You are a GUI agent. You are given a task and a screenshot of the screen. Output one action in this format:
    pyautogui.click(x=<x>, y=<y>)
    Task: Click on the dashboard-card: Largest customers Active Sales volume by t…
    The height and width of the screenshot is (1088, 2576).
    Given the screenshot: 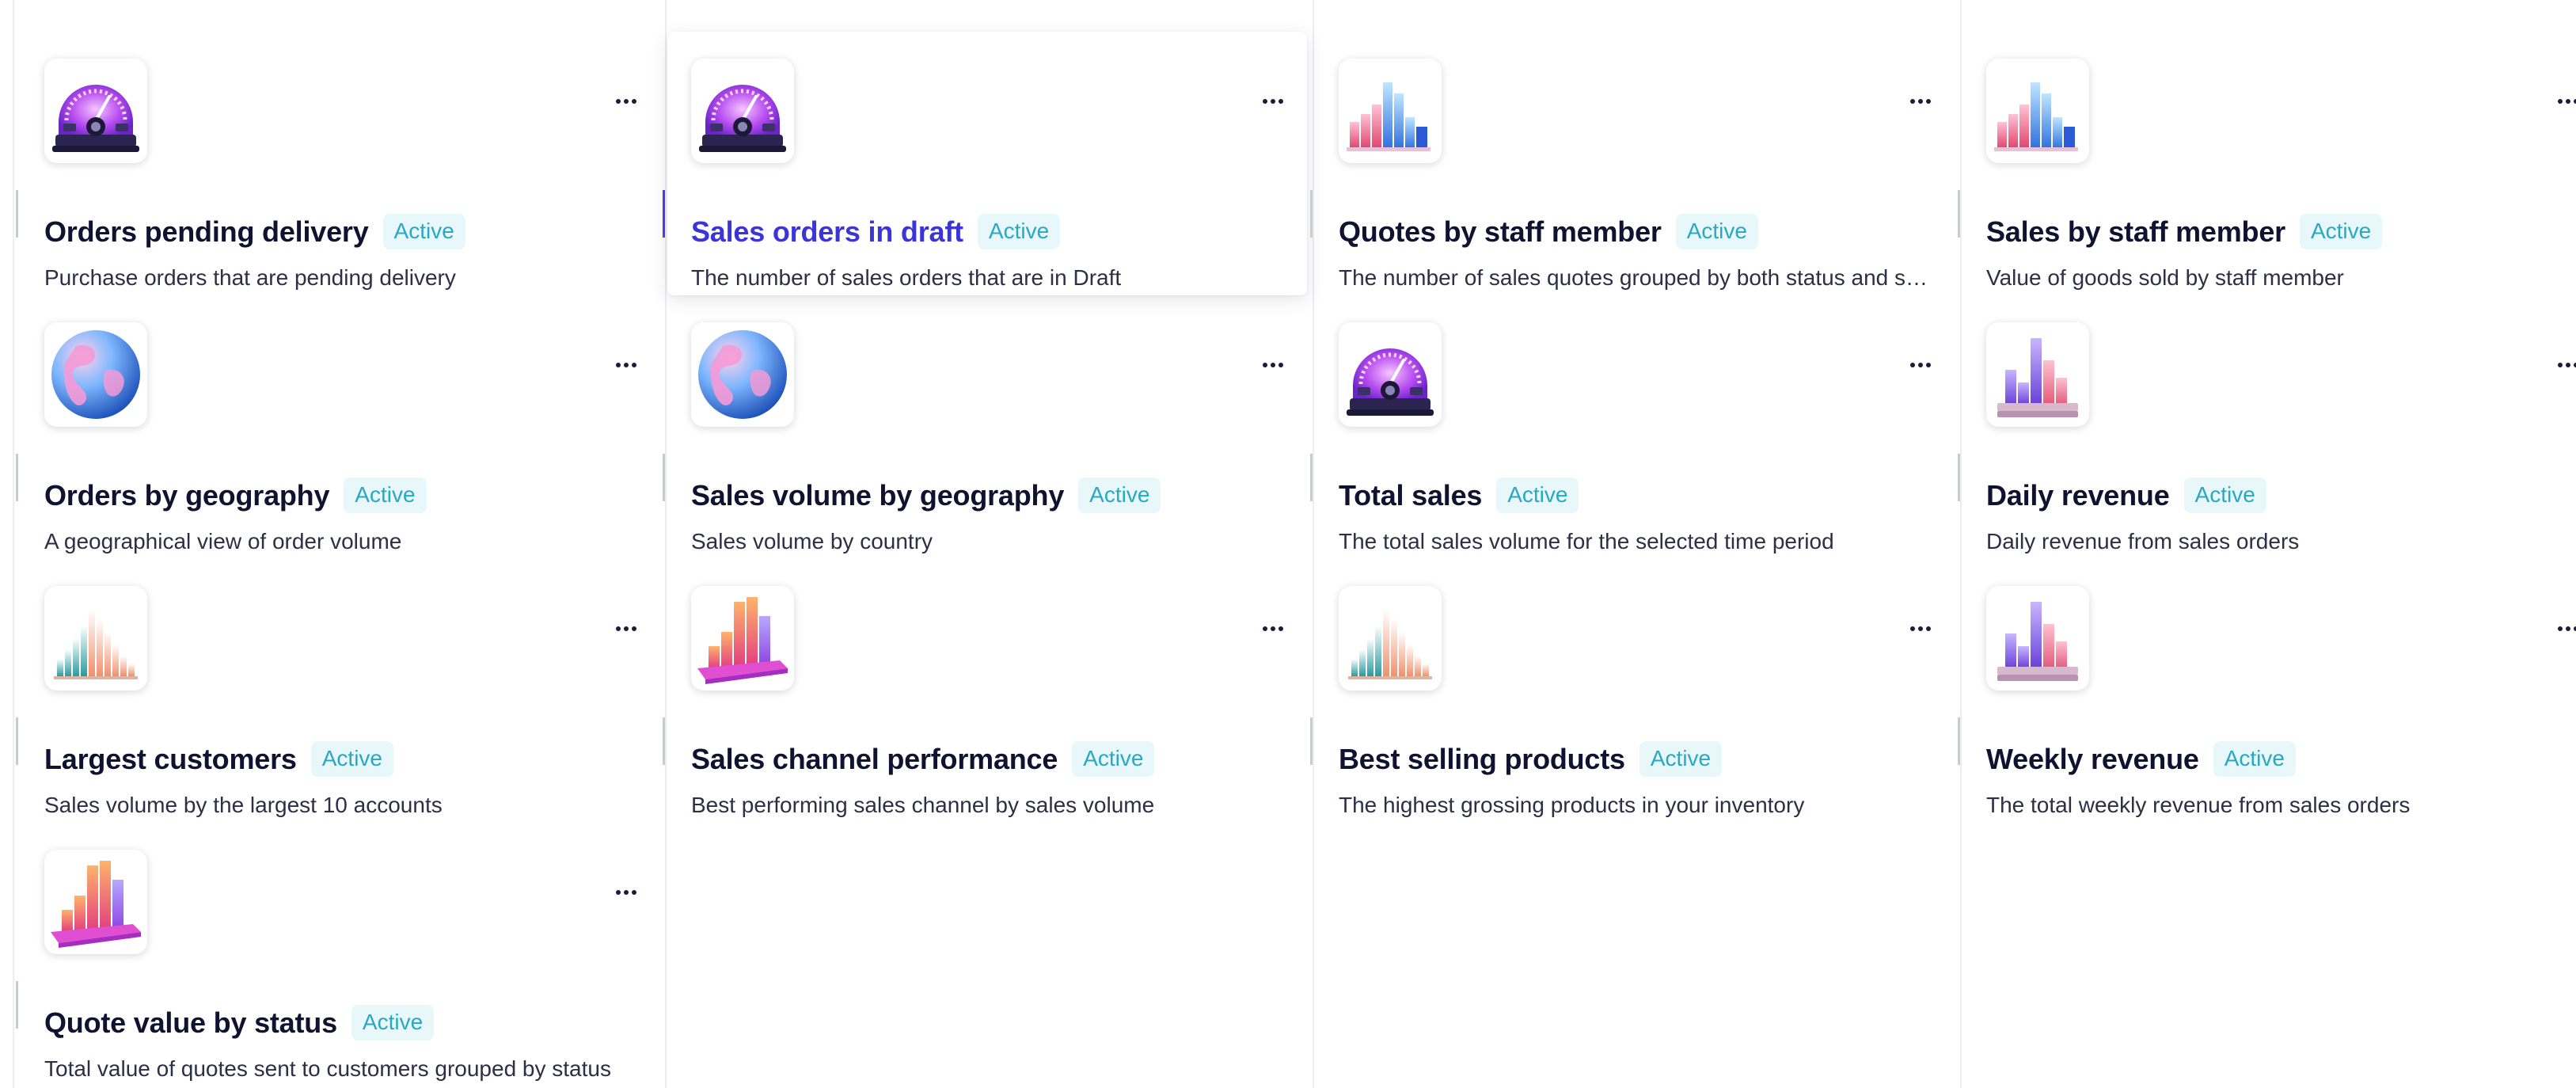 What is the action you would take?
    pyautogui.click(x=338, y=691)
    